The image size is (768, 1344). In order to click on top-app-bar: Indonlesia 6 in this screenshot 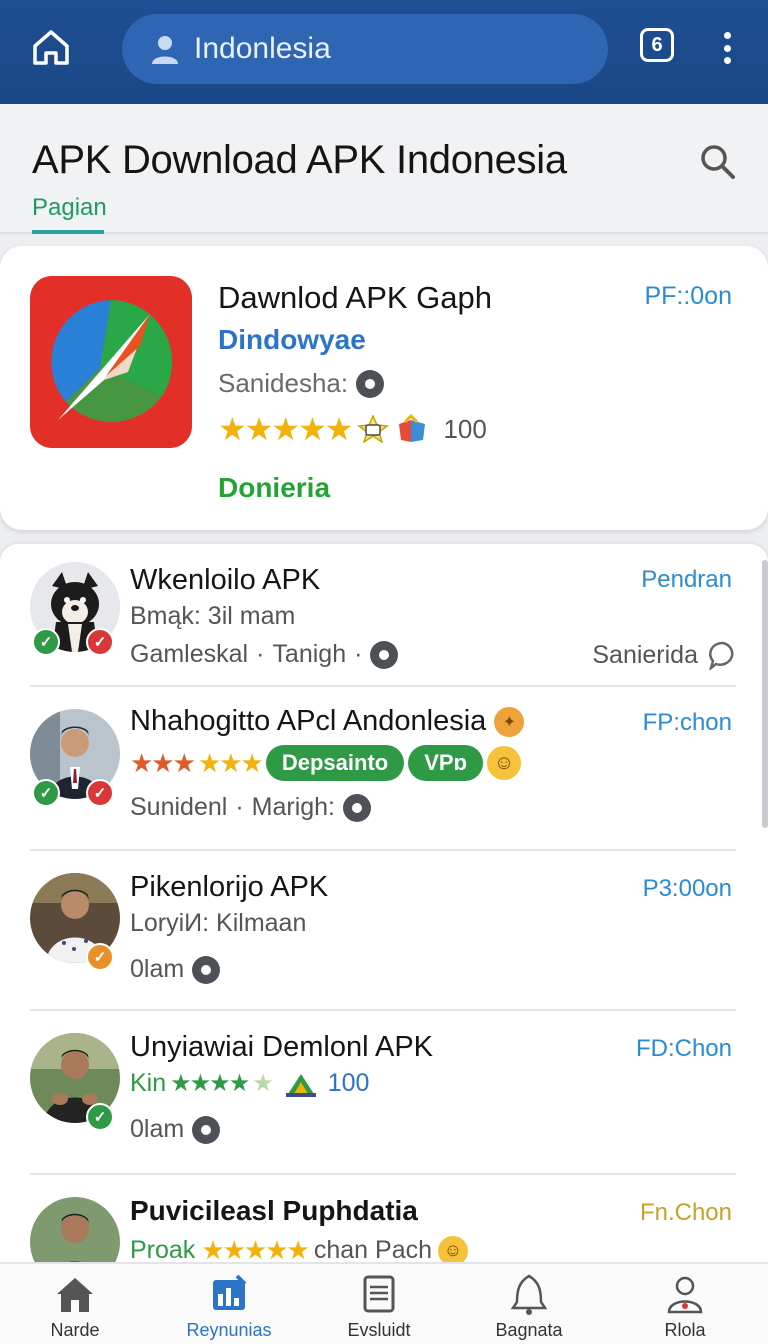, I will do `click(384, 52)`.